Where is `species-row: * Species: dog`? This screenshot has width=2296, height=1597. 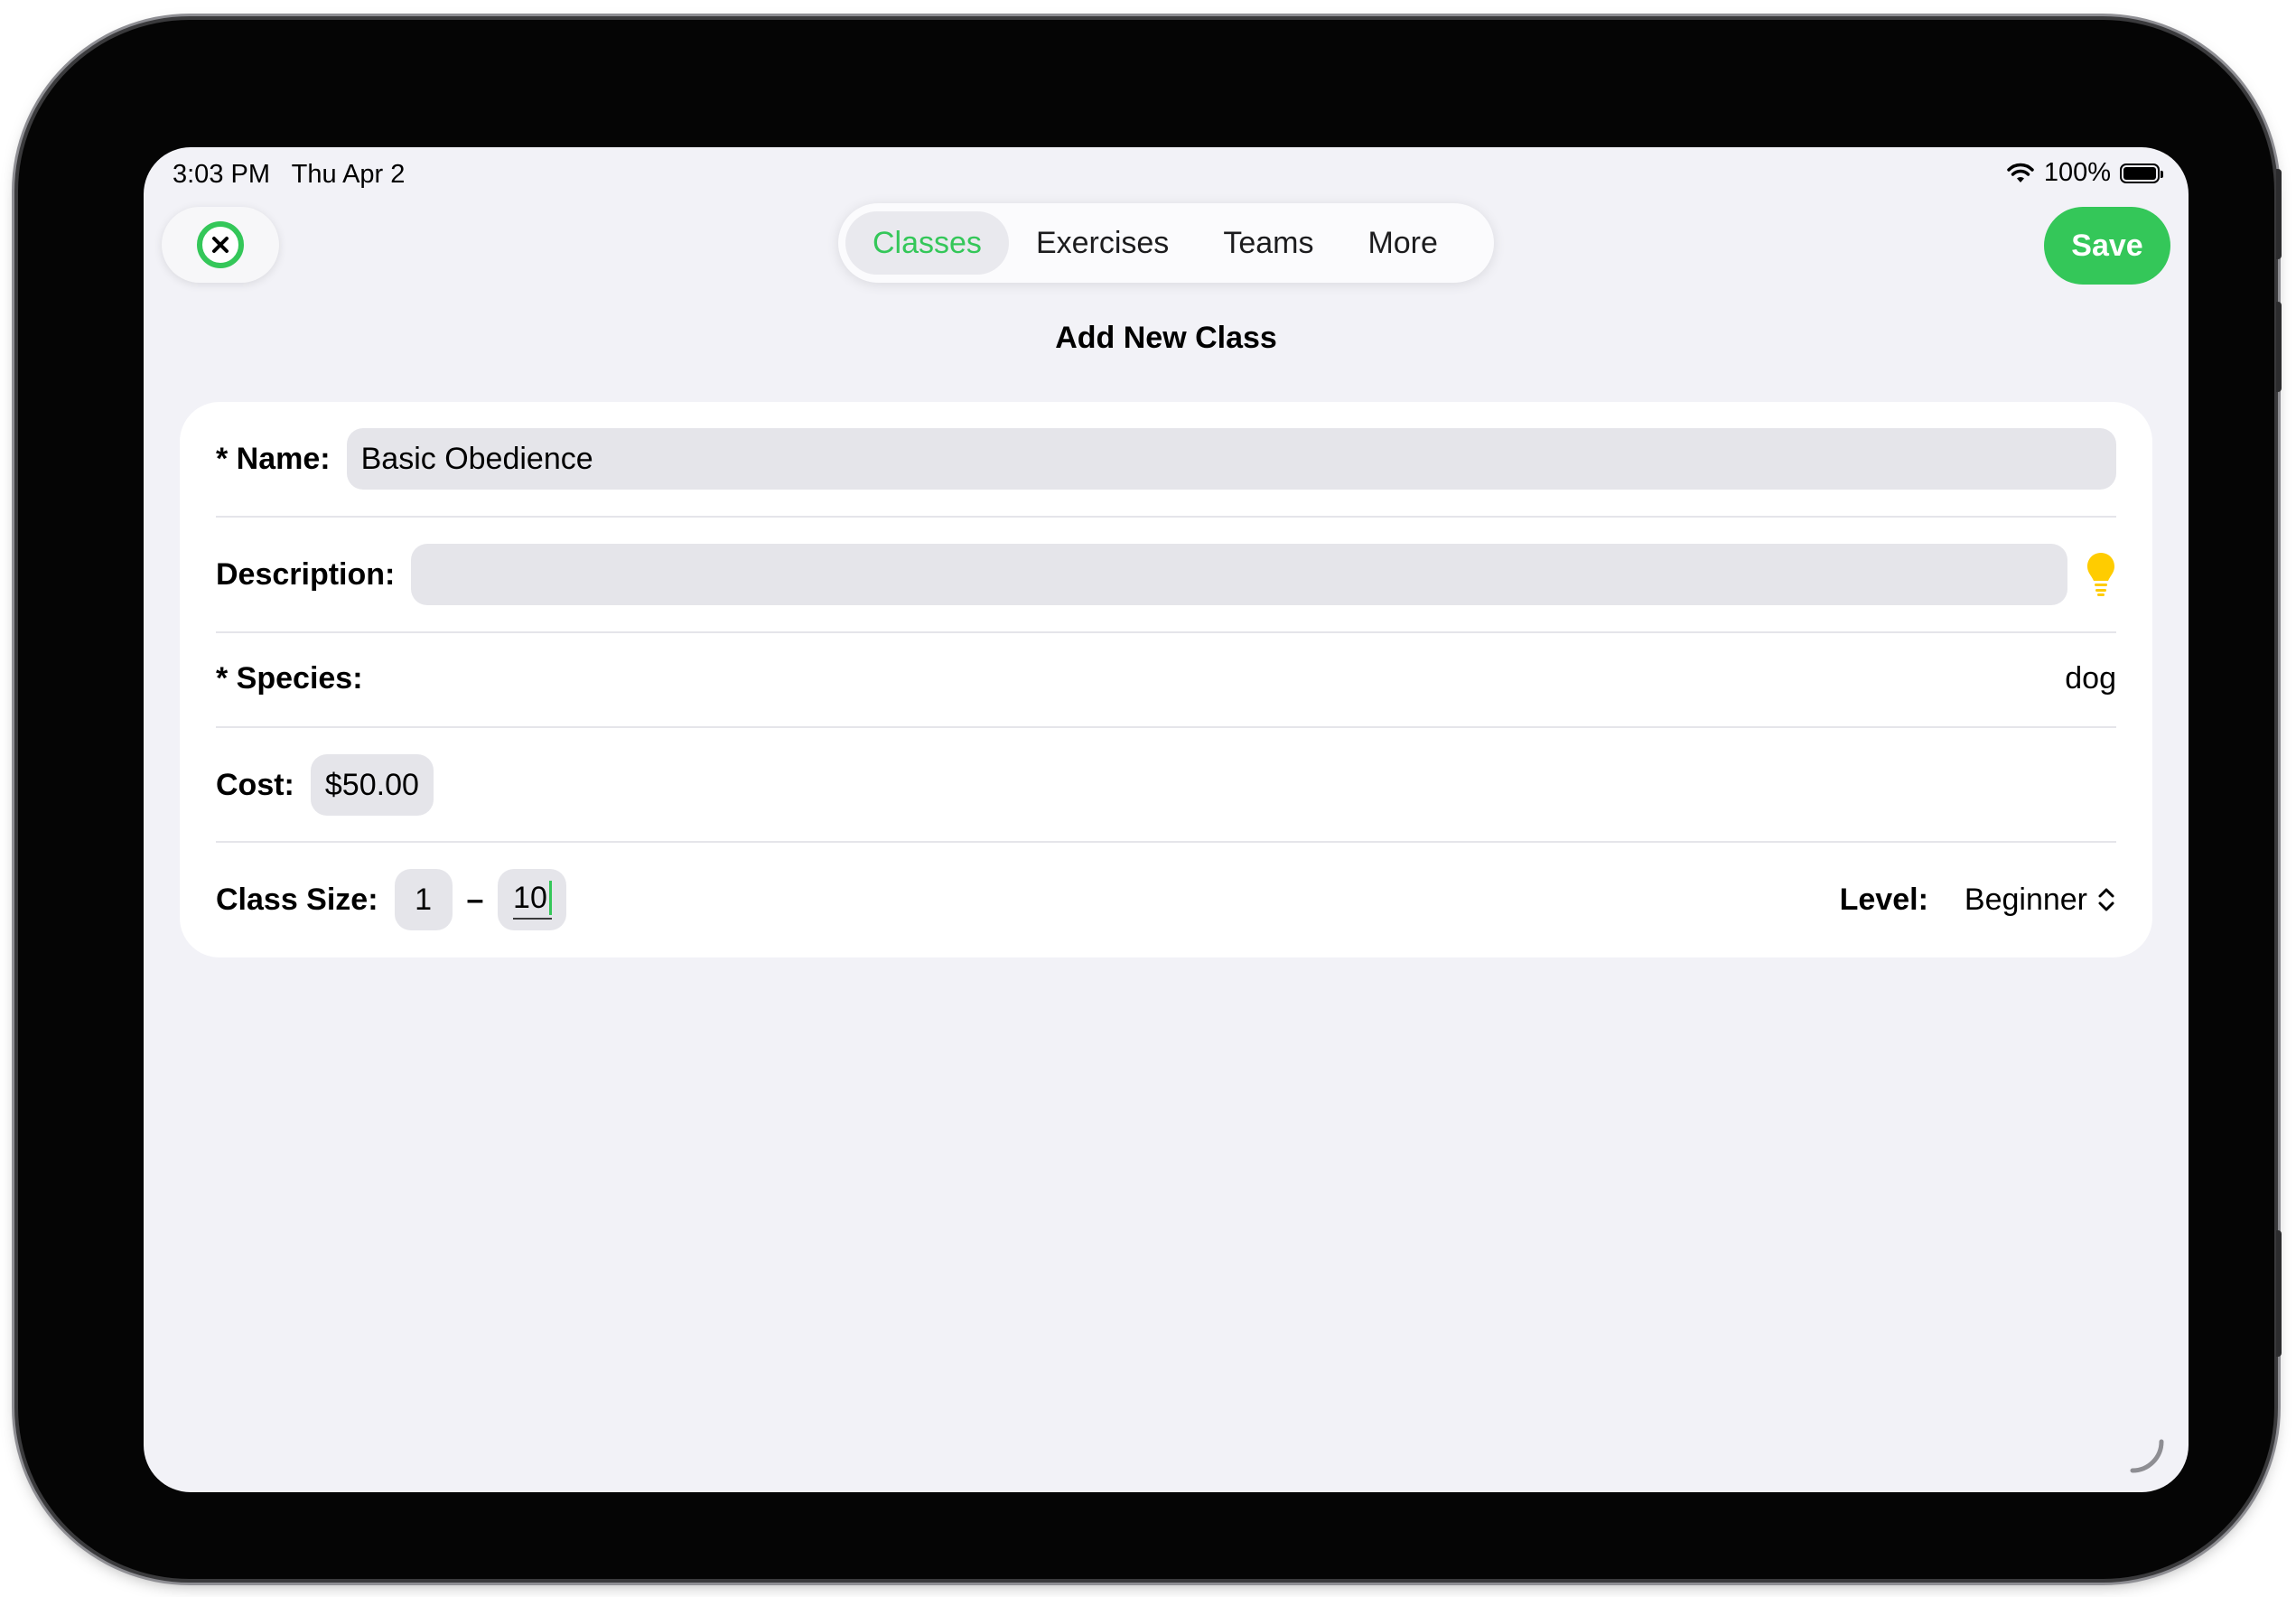 species-row: * Species: dog is located at coordinates (1166, 678).